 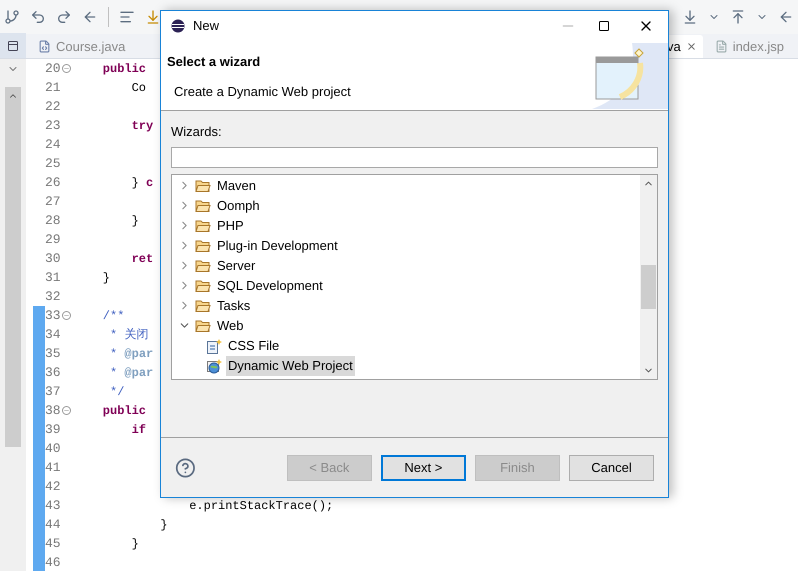 What do you see at coordinates (233, 306) in the screenshot?
I see `tree-item: Tasks` at bounding box center [233, 306].